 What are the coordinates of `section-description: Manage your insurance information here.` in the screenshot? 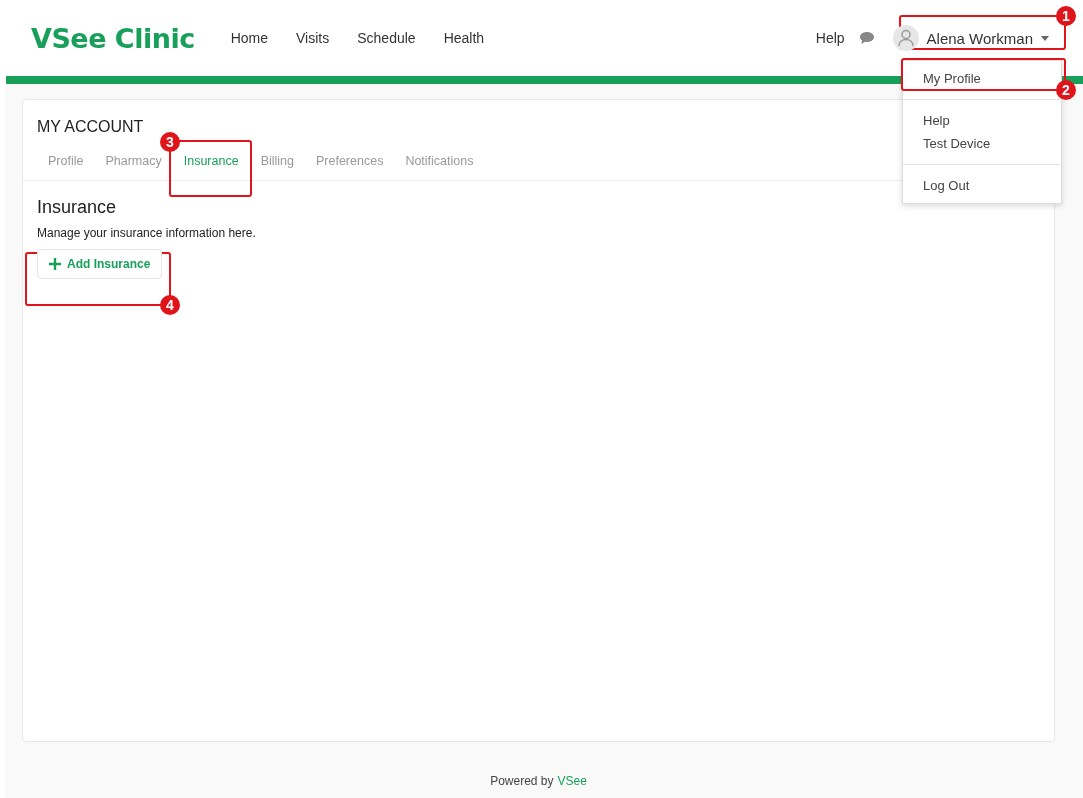 It's located at (147, 233).